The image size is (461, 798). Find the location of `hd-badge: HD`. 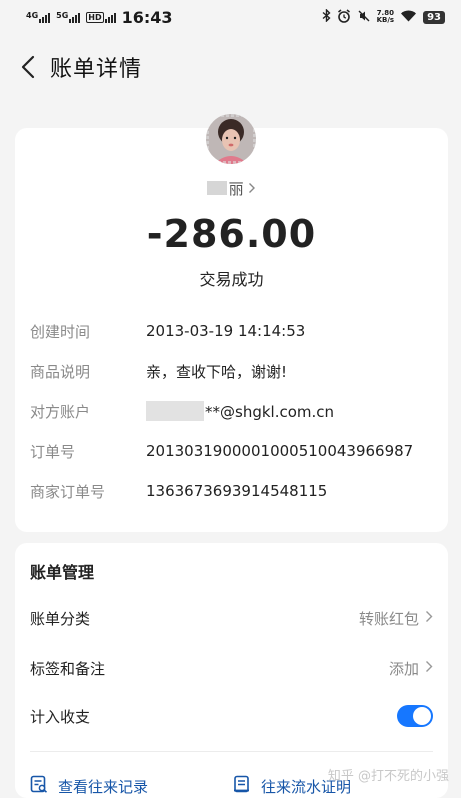

hd-badge: HD is located at coordinates (95, 17).